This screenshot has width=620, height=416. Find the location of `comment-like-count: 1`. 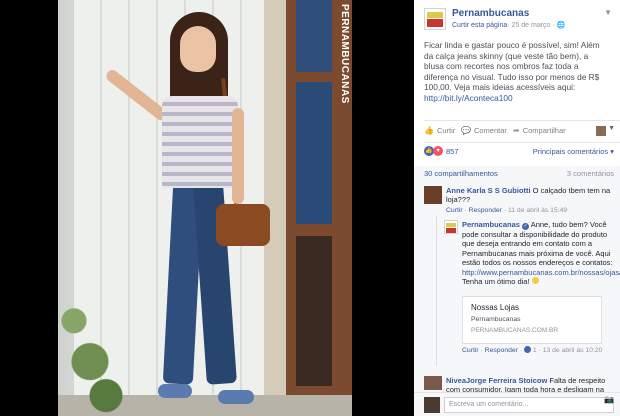

comment-like-count: 1 is located at coordinates (535, 350).